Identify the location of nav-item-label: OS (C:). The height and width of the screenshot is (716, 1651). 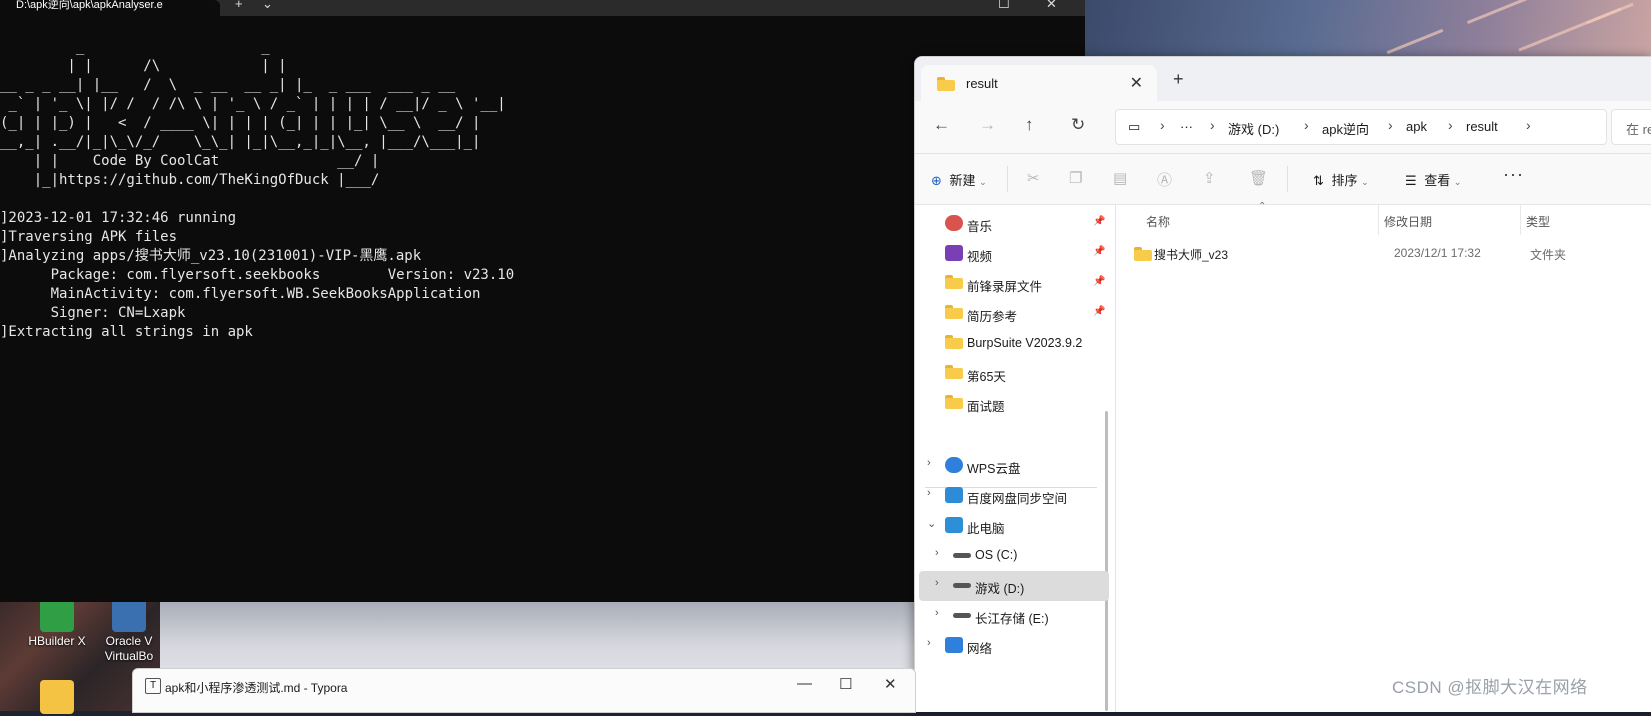
(996, 555).